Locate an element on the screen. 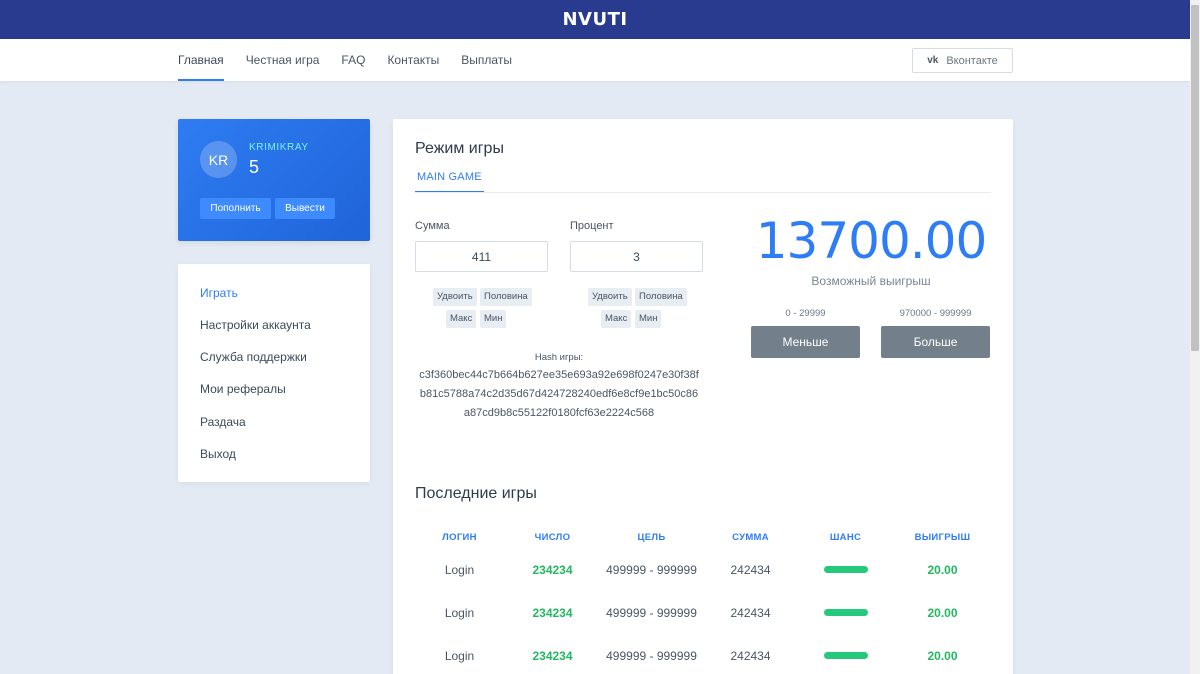 The width and height of the screenshot is (1200, 674). column-header-win: ВЫИГРЫШ is located at coordinates (942, 537).